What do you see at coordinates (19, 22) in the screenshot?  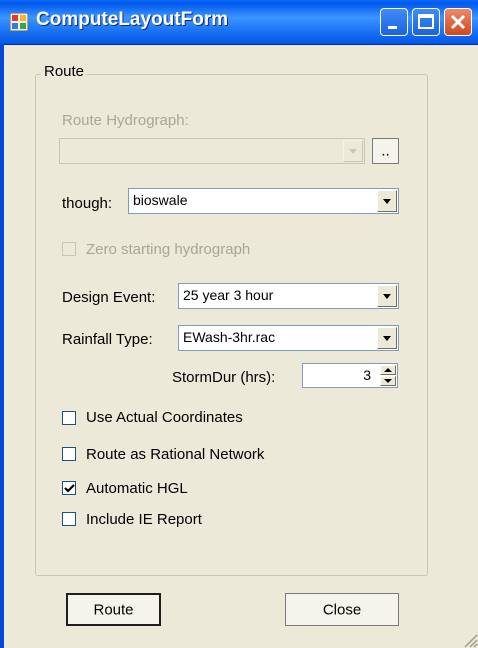 I see `app-icon` at bounding box center [19, 22].